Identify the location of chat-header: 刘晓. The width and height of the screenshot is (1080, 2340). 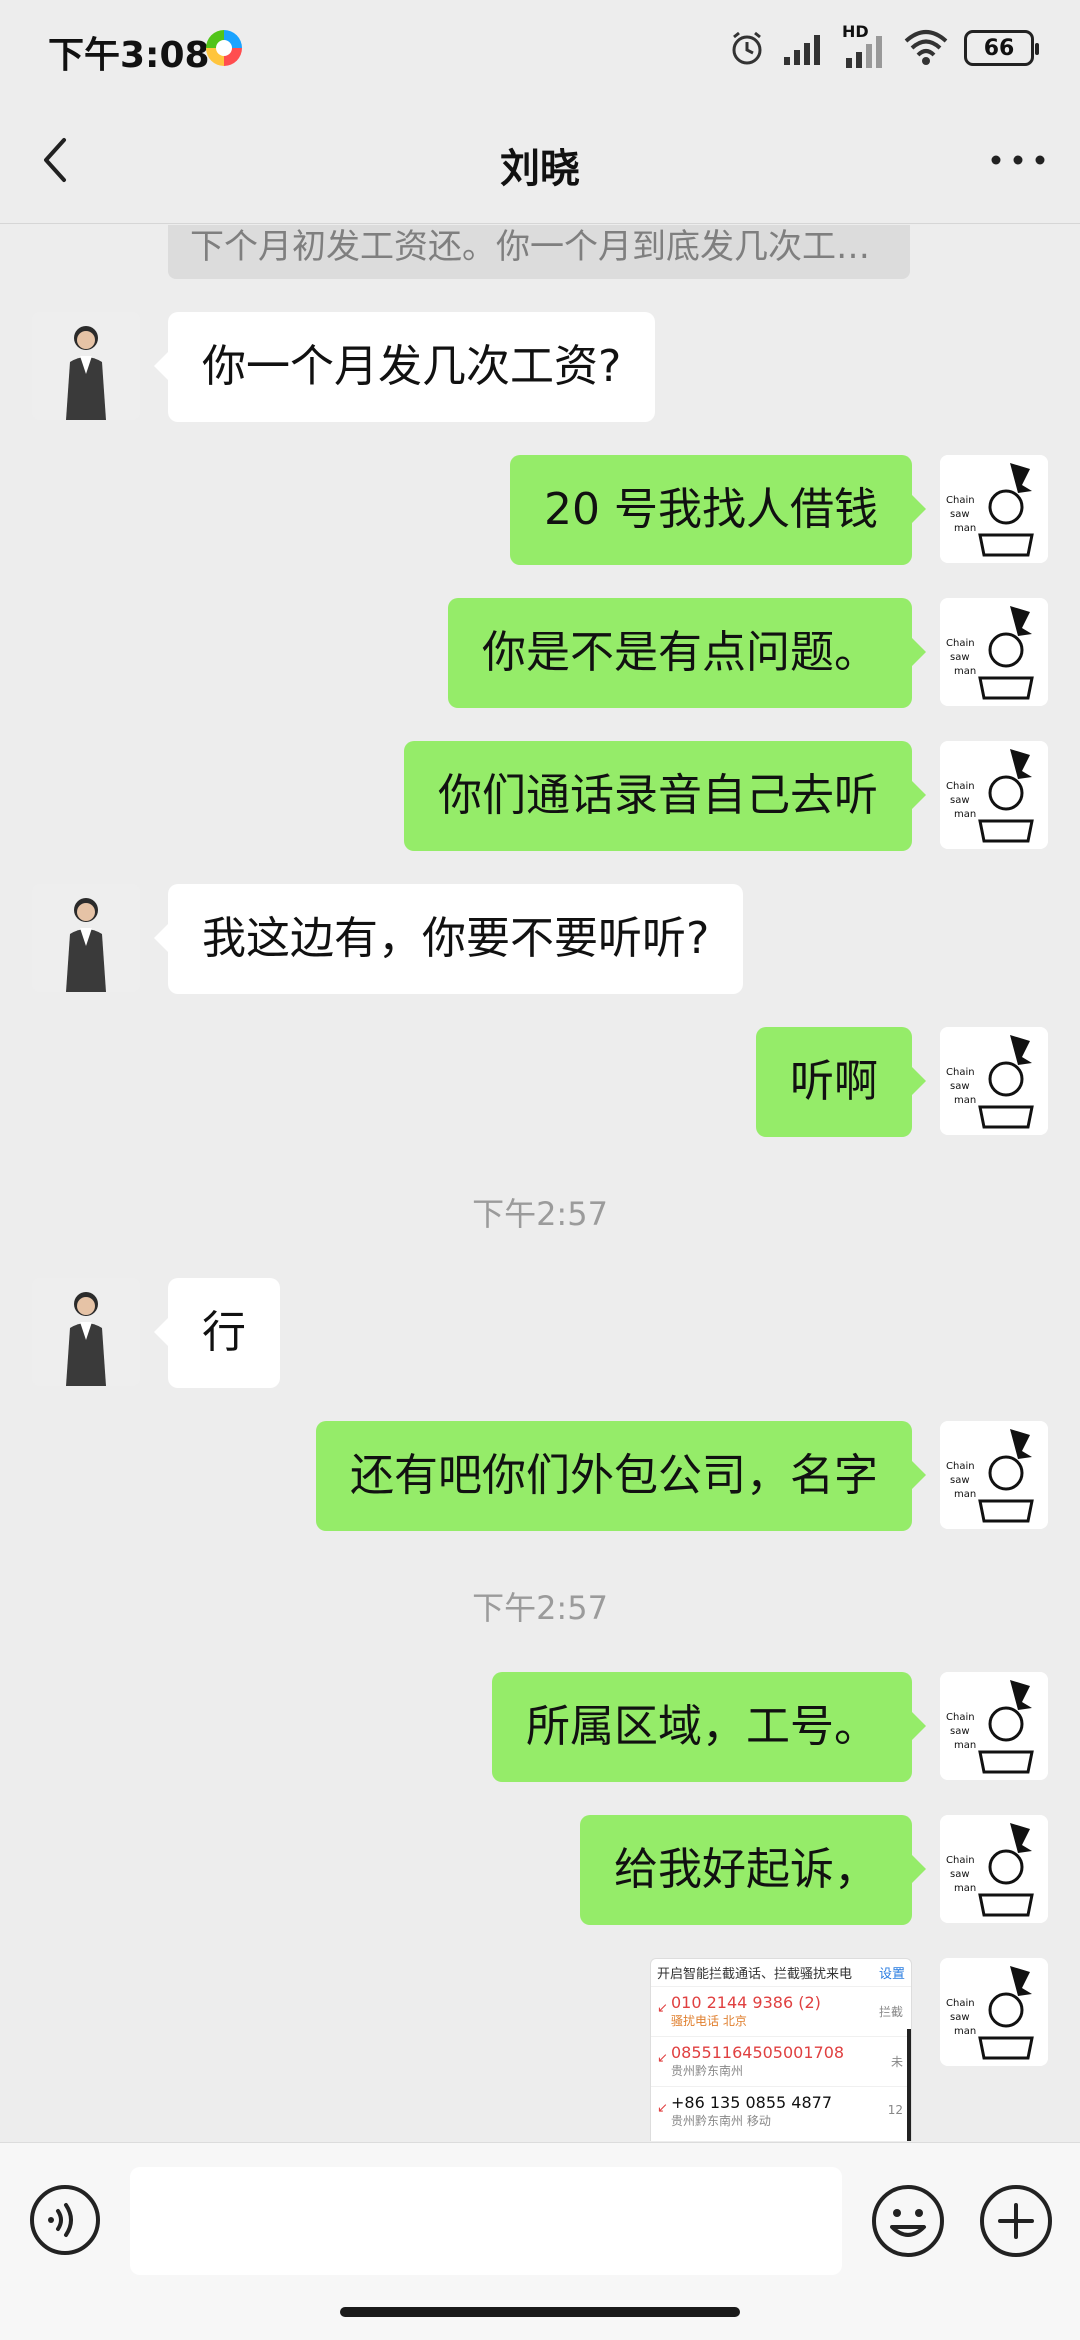
(540, 160).